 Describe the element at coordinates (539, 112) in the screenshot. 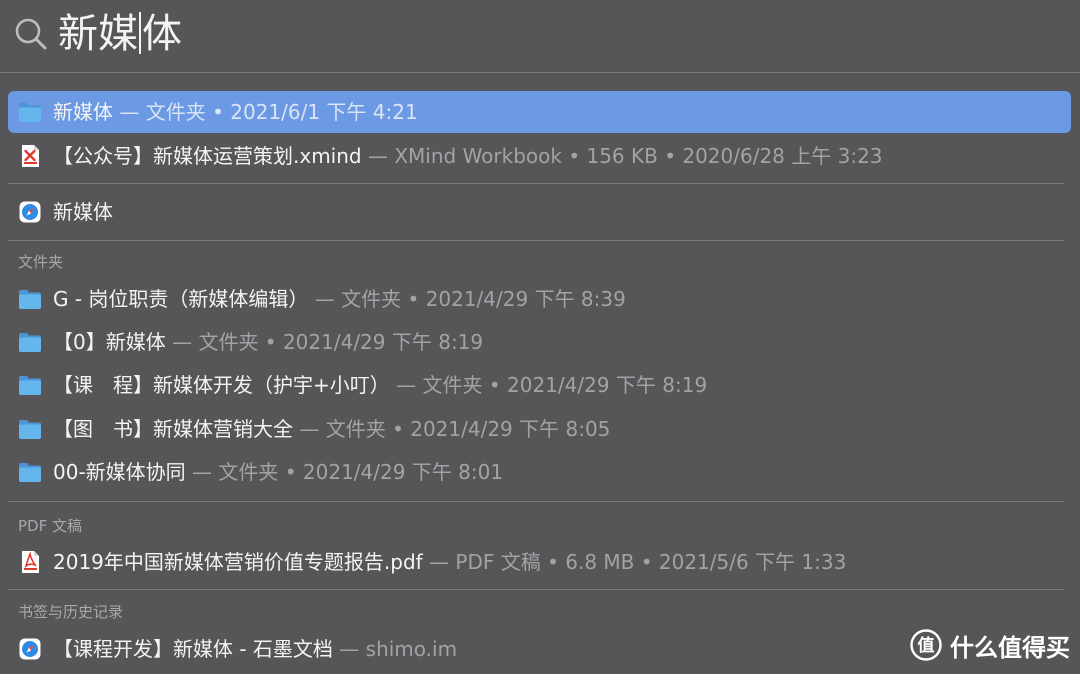

I see `result-row-top-hit: 新媒体 — 文件夹 • 2021/6/1 下午 4:21` at that location.